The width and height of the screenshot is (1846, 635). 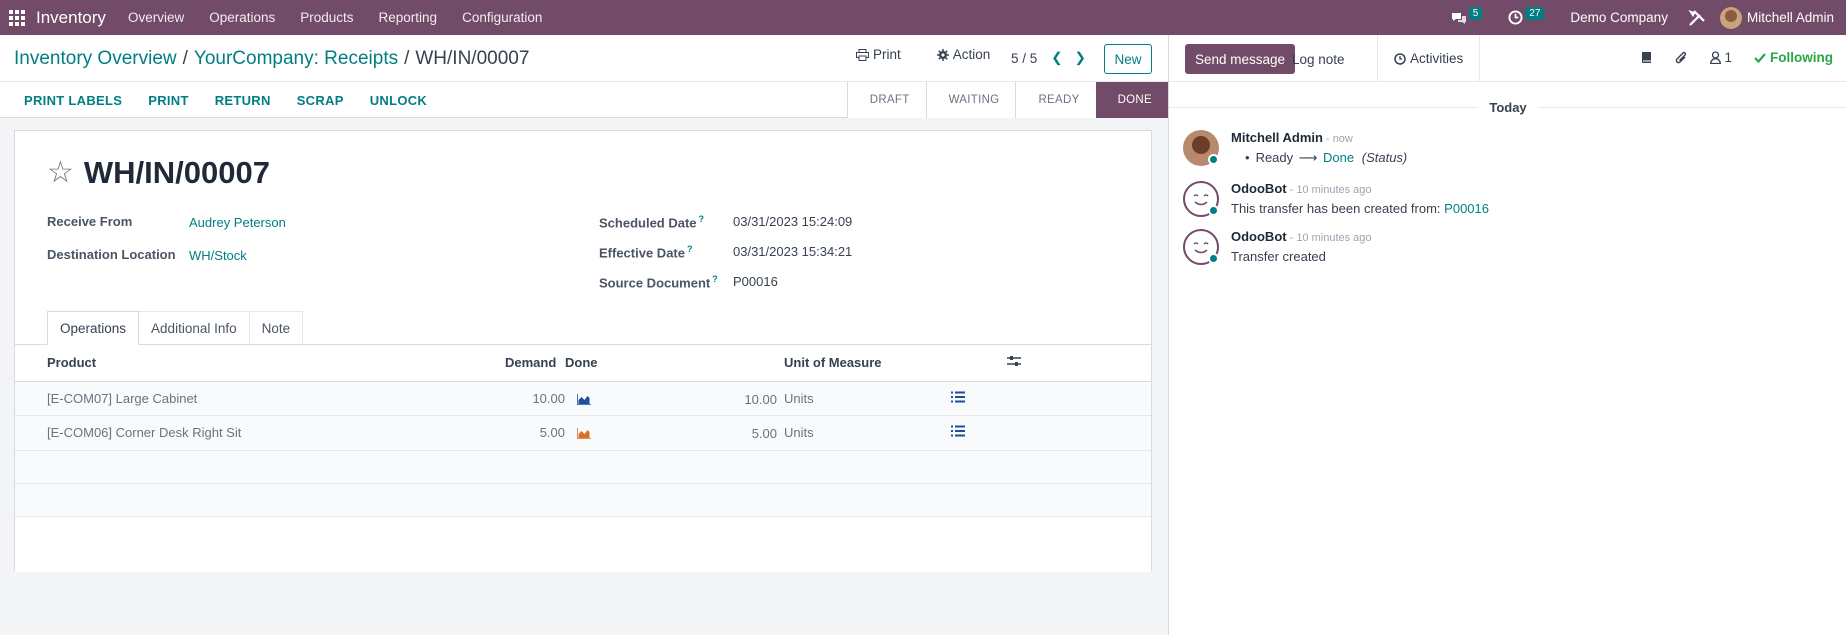 I want to click on online-status-icon, so click(x=1213, y=159).